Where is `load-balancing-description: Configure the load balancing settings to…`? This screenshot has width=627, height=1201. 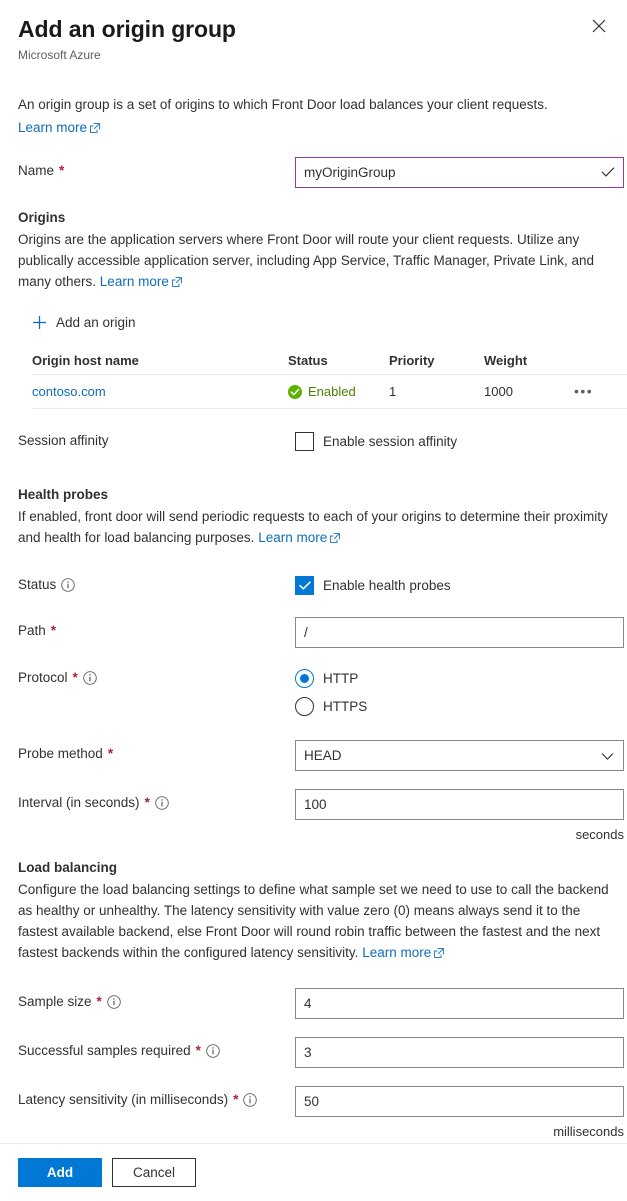
load-balancing-description: Configure the load balancing settings to… is located at coordinates (313, 921).